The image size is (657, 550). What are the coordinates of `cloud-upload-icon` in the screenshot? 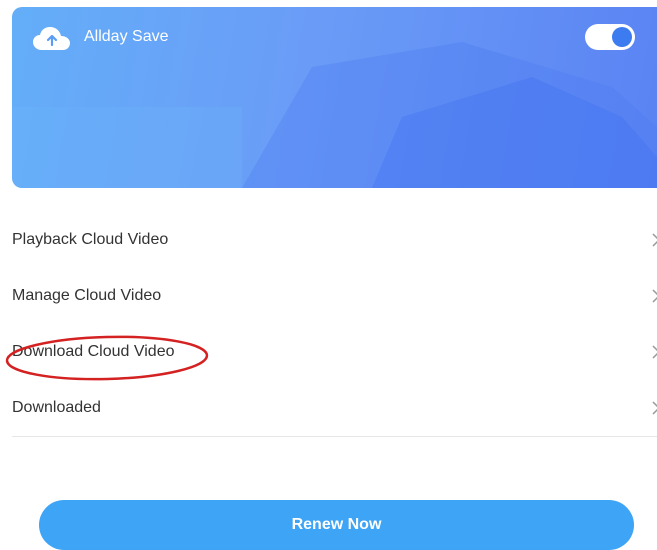 It's located at (51, 38).